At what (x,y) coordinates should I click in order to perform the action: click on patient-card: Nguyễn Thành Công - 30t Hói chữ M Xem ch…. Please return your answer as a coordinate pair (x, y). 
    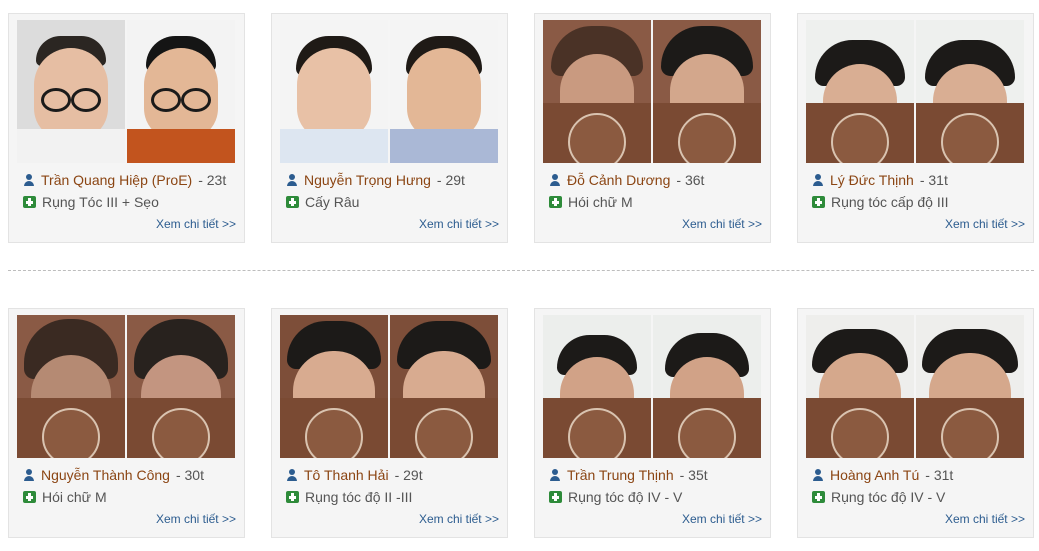
    Looking at the image, I should click on (126, 423).